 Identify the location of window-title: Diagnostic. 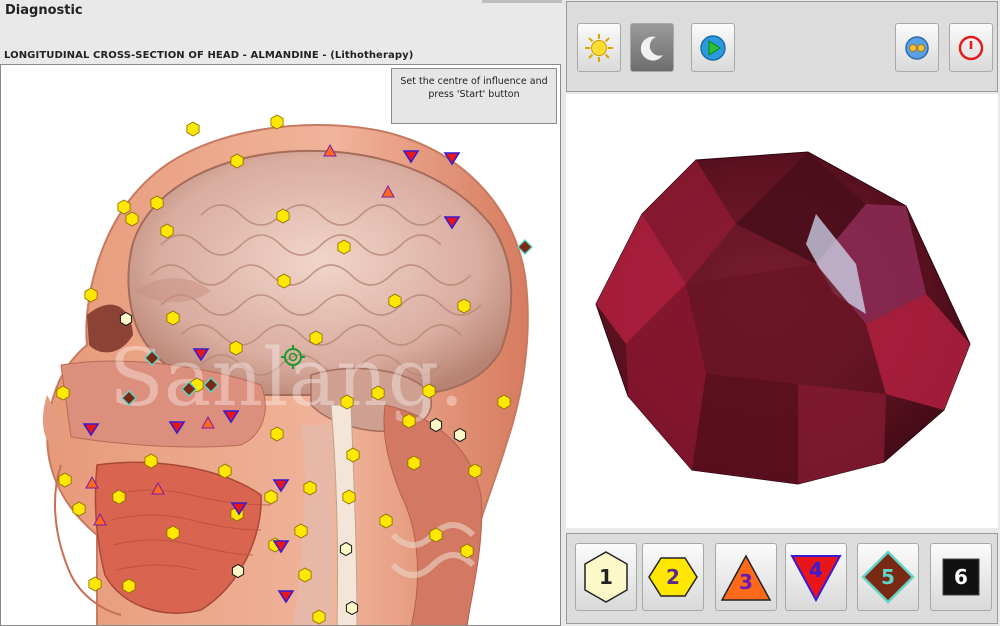
(44, 10).